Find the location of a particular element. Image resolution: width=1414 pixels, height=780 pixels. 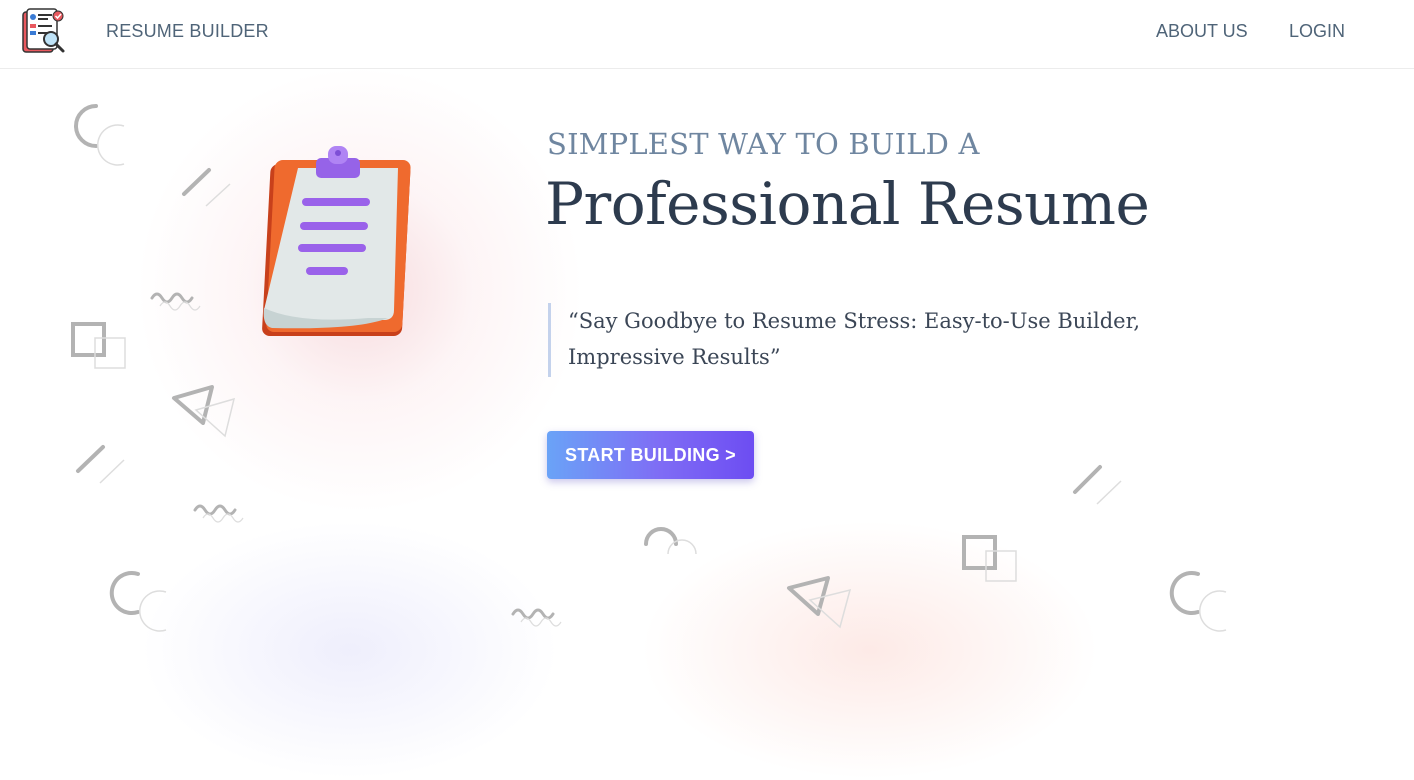

start-building-button: START BUILDING > is located at coordinates (650, 455).